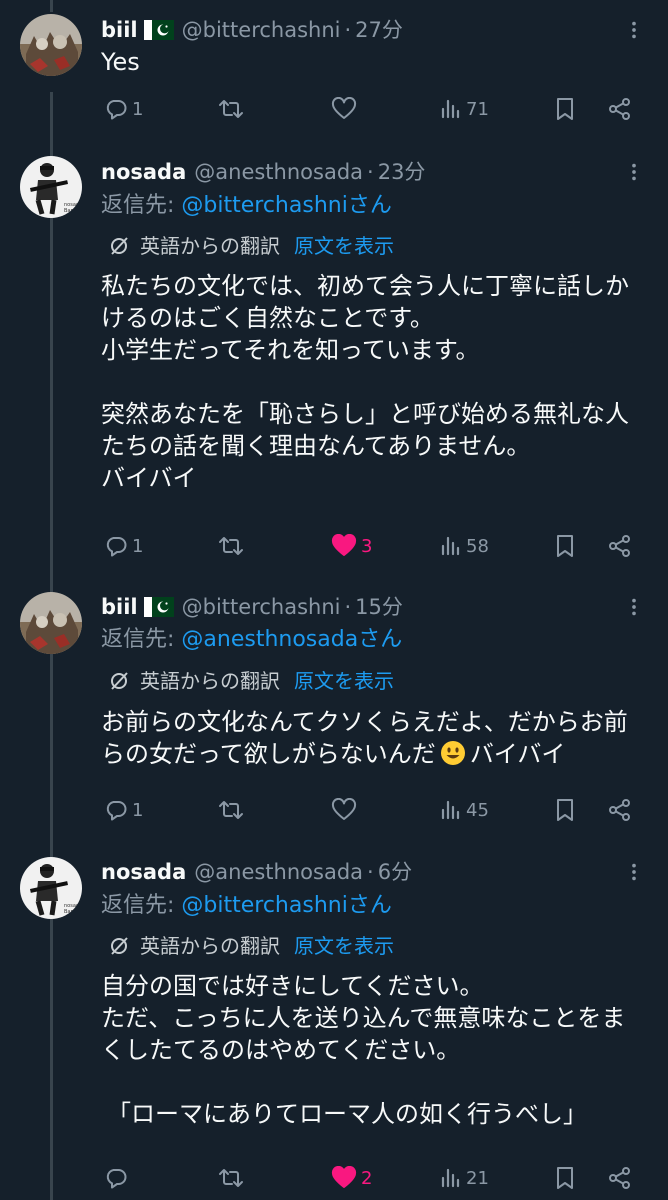 Image resolution: width=668 pixels, height=1200 pixels. Describe the element at coordinates (477, 109) in the screenshot. I see `views-count: 71` at that location.